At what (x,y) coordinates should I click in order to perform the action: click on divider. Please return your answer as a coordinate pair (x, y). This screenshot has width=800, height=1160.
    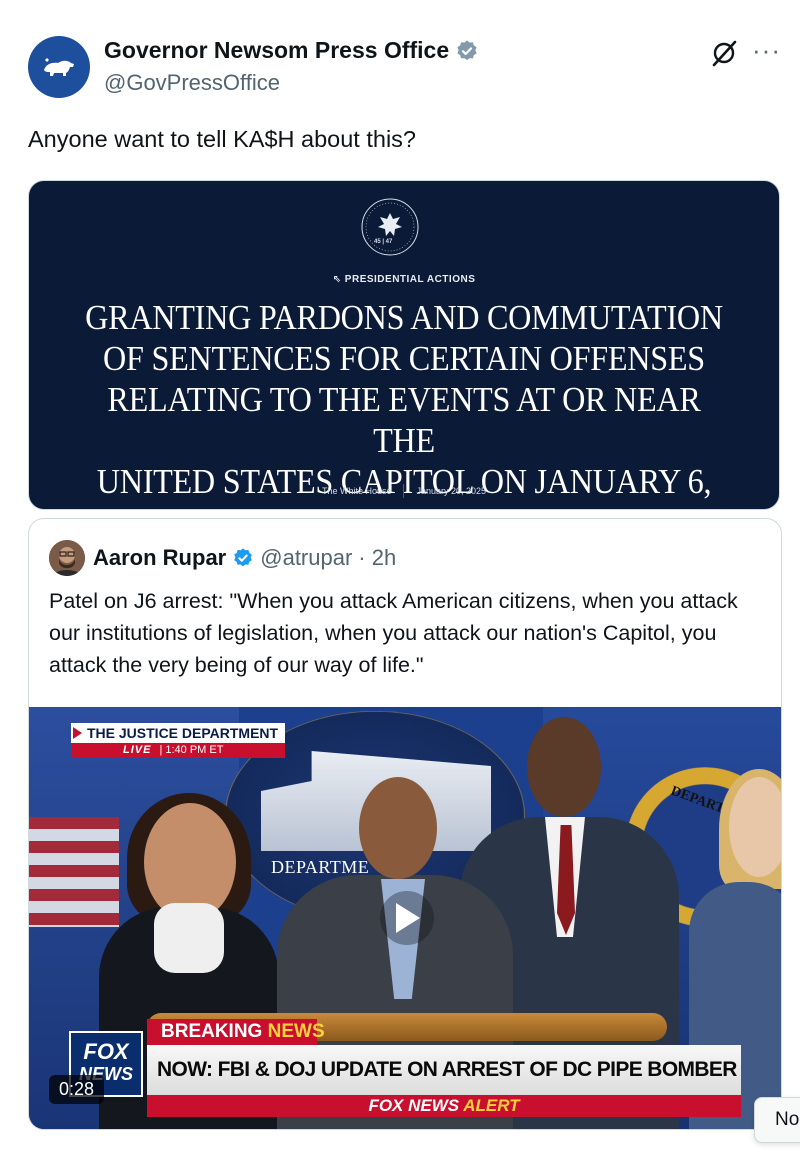
    Looking at the image, I should click on (404, 491).